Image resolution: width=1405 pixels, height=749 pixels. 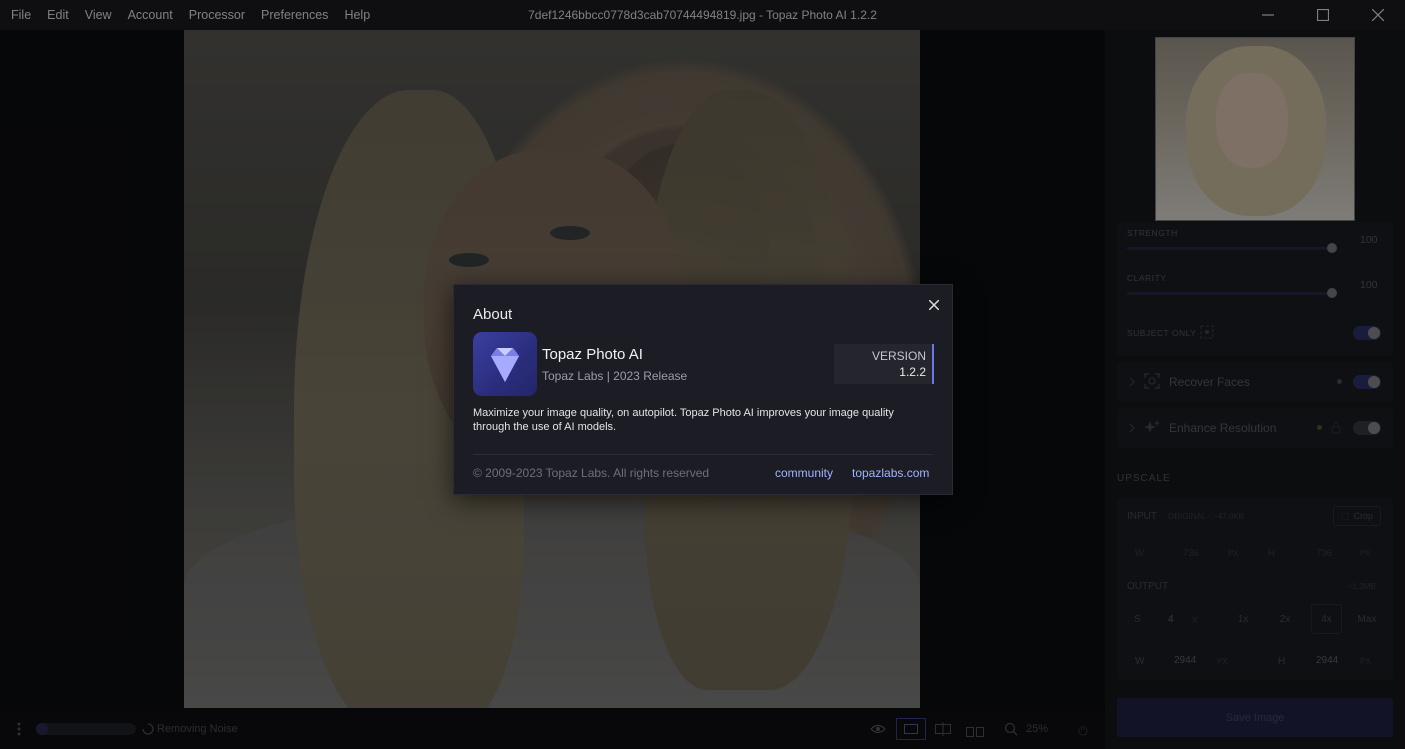 I want to click on divider, so click(x=703, y=454).